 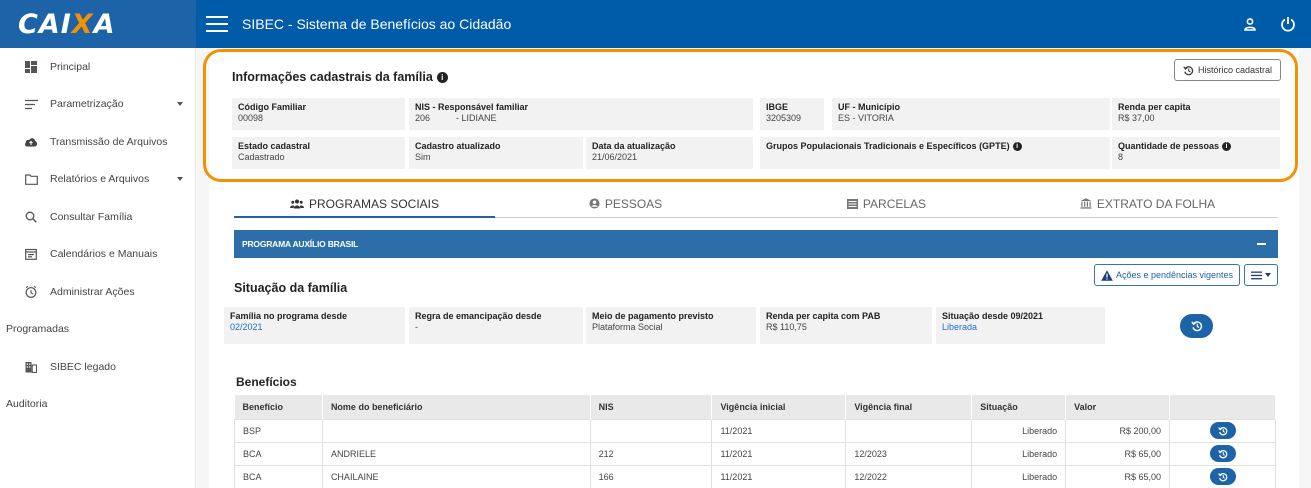 I want to click on caret-down-icon, so click(x=1268, y=275).